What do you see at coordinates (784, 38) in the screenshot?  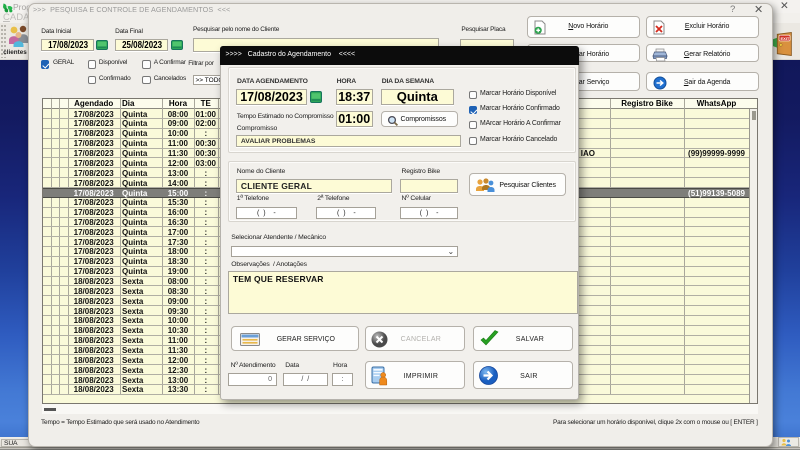 I see `svg-text: EXIT` at bounding box center [784, 38].